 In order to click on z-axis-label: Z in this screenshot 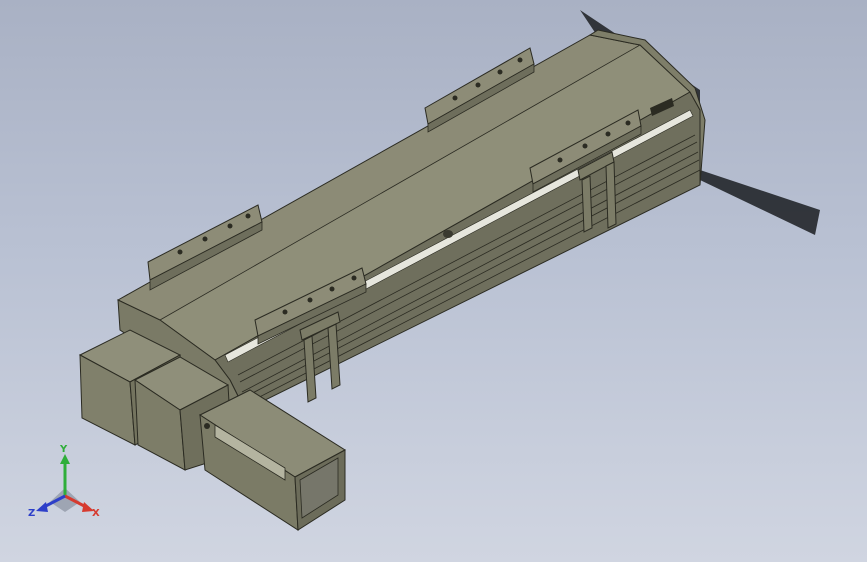, I will do `click(31, 513)`.